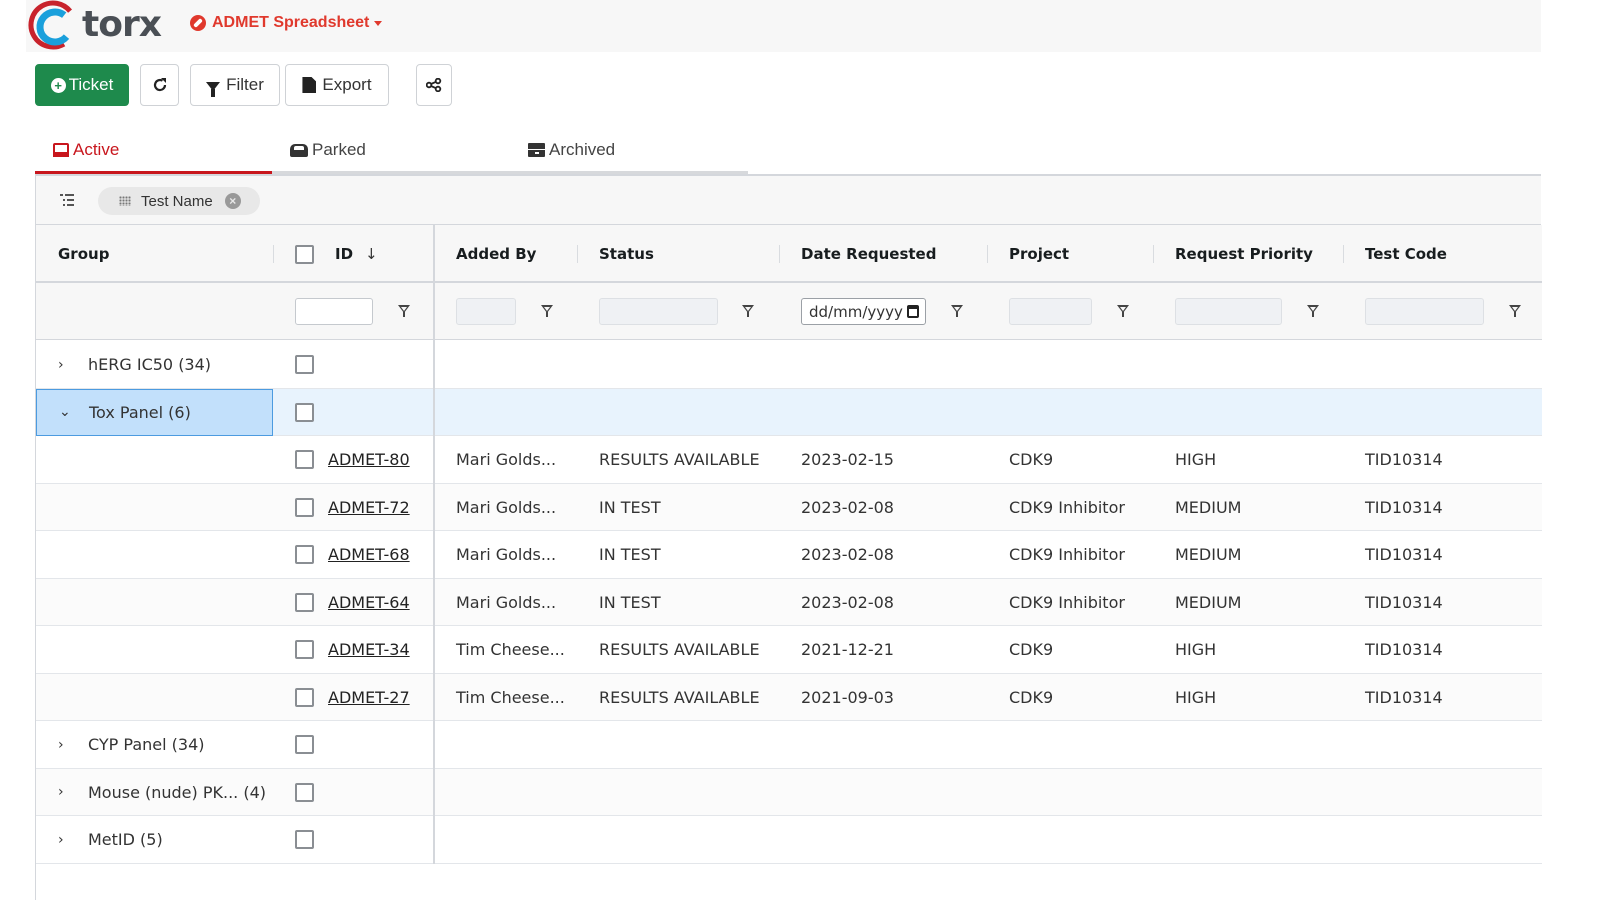 The width and height of the screenshot is (1600, 900). Describe the element at coordinates (369, 459) in the screenshot. I see `ticket-id-link: ADMET-80` at that location.